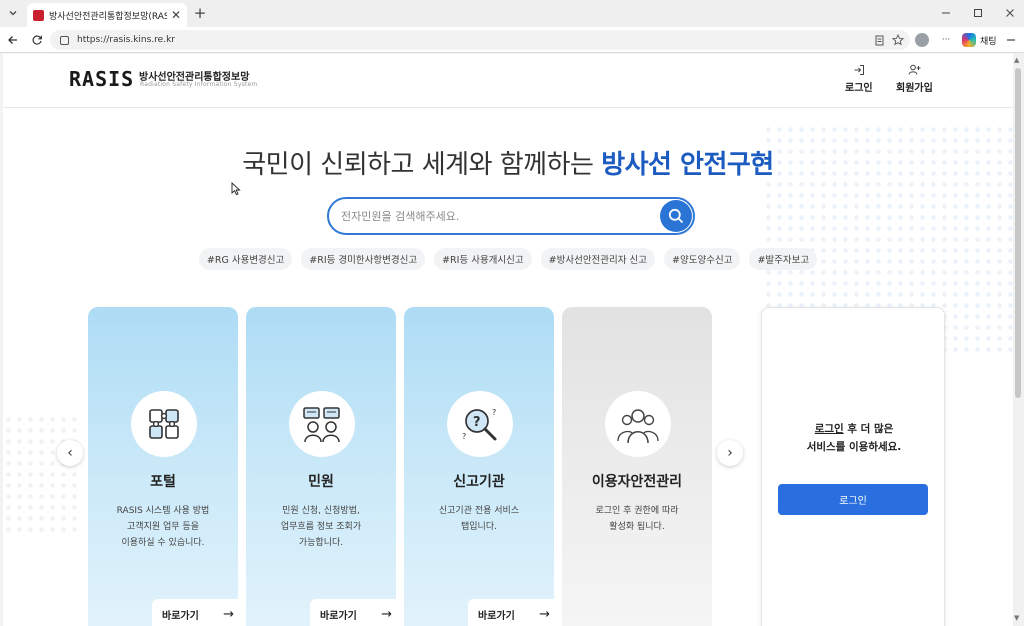  Describe the element at coordinates (637, 519) in the screenshot. I see `card-description: 로그인 후 권한에 따라 활성화 됩니다.` at that location.